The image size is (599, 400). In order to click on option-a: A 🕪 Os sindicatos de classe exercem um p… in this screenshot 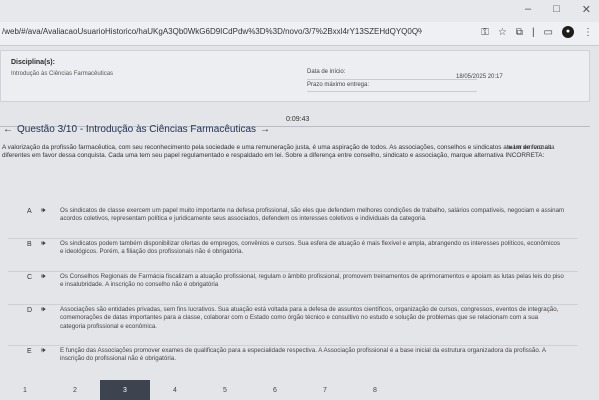, I will do `click(295, 222)`.